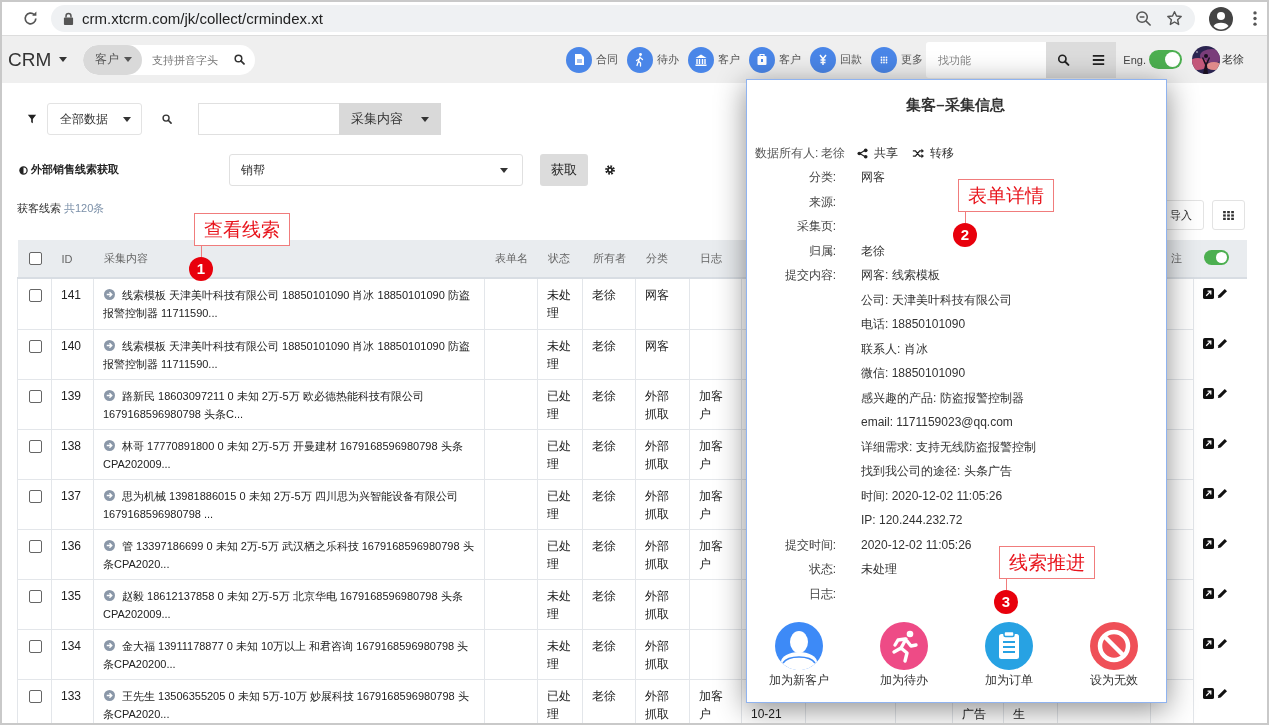 The height and width of the screenshot is (725, 1269). I want to click on table-cell: 网客, so click(657, 345).